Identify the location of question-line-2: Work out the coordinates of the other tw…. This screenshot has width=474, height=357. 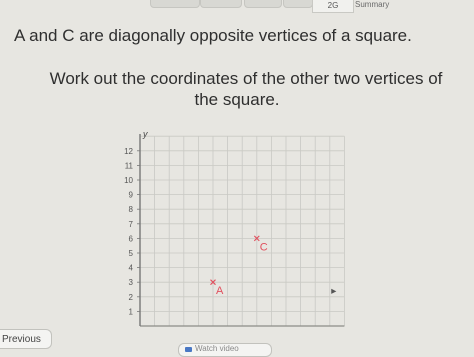
(237, 89).